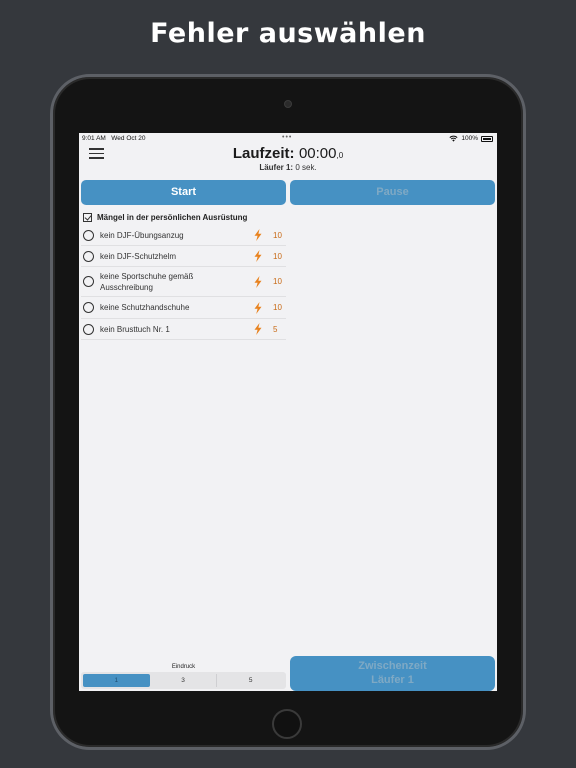 Image resolution: width=576 pixels, height=768 pixels. I want to click on section-title: Mängel in der persönlichen Ausrüstung, so click(172, 217).